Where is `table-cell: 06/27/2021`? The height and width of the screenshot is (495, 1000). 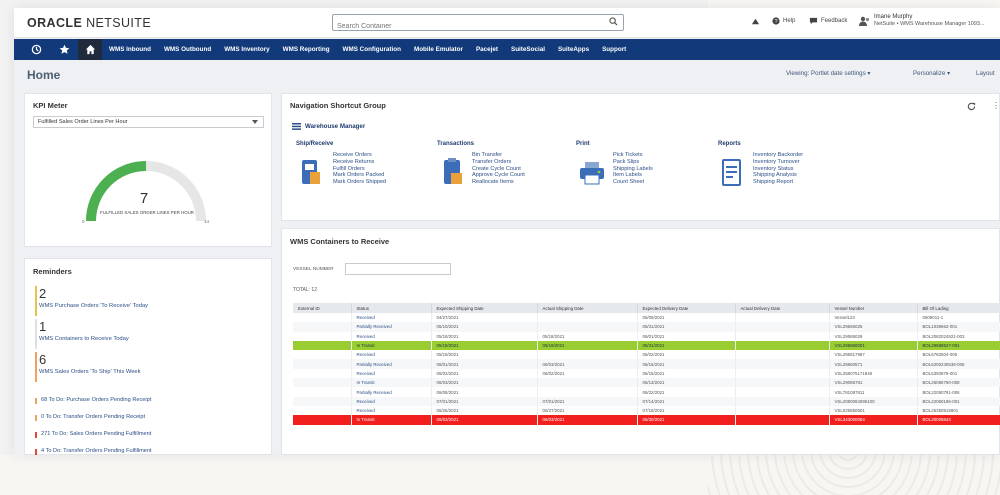
table-cell: 06/27/2021 is located at coordinates (587, 410).